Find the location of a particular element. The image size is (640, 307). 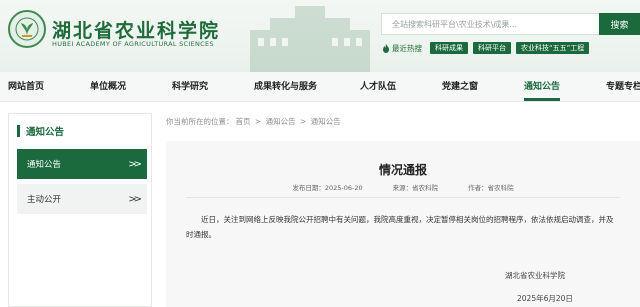

nav-item-transfer: 成果转化与服务 is located at coordinates (285, 87).